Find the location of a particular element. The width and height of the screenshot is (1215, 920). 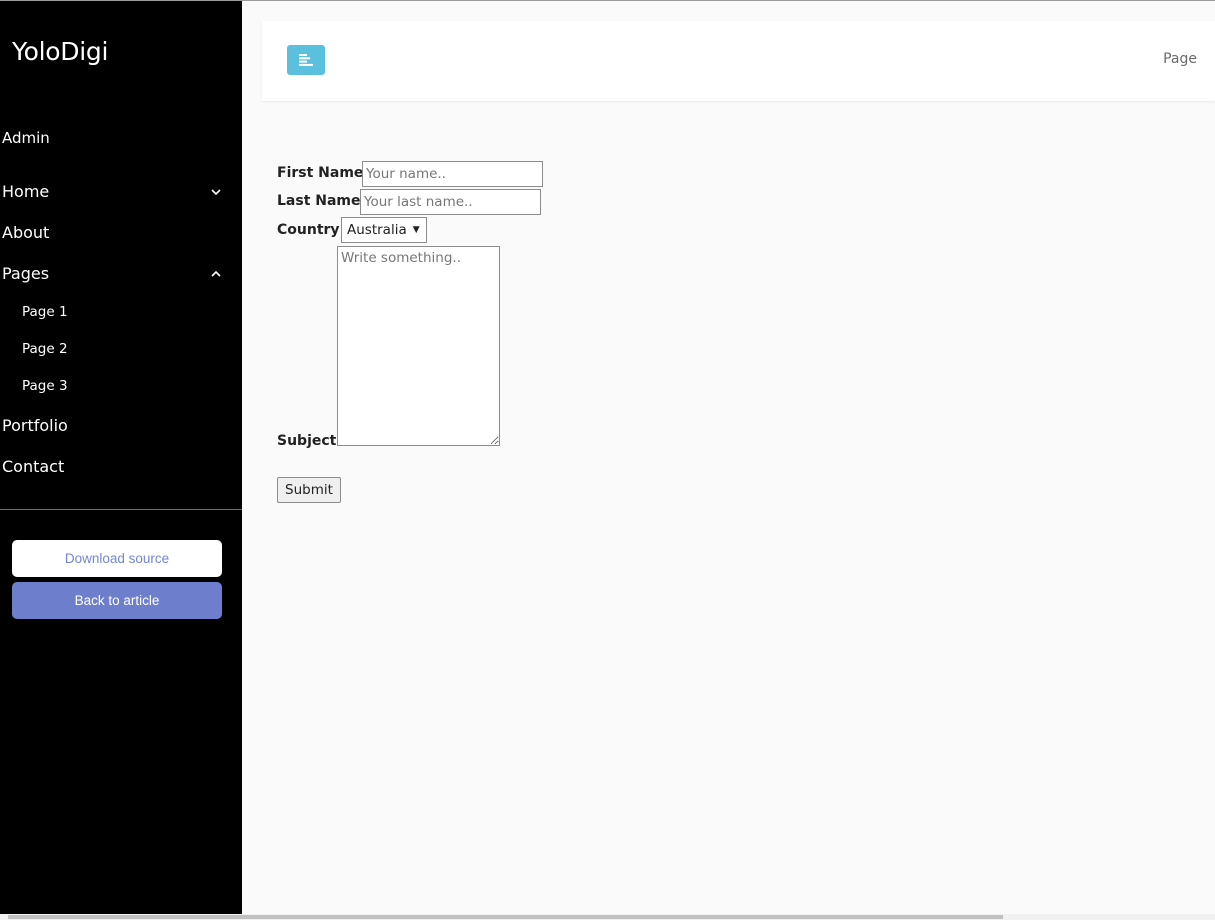

sidebar-subitem-page-3: Page 3 is located at coordinates (45, 386).